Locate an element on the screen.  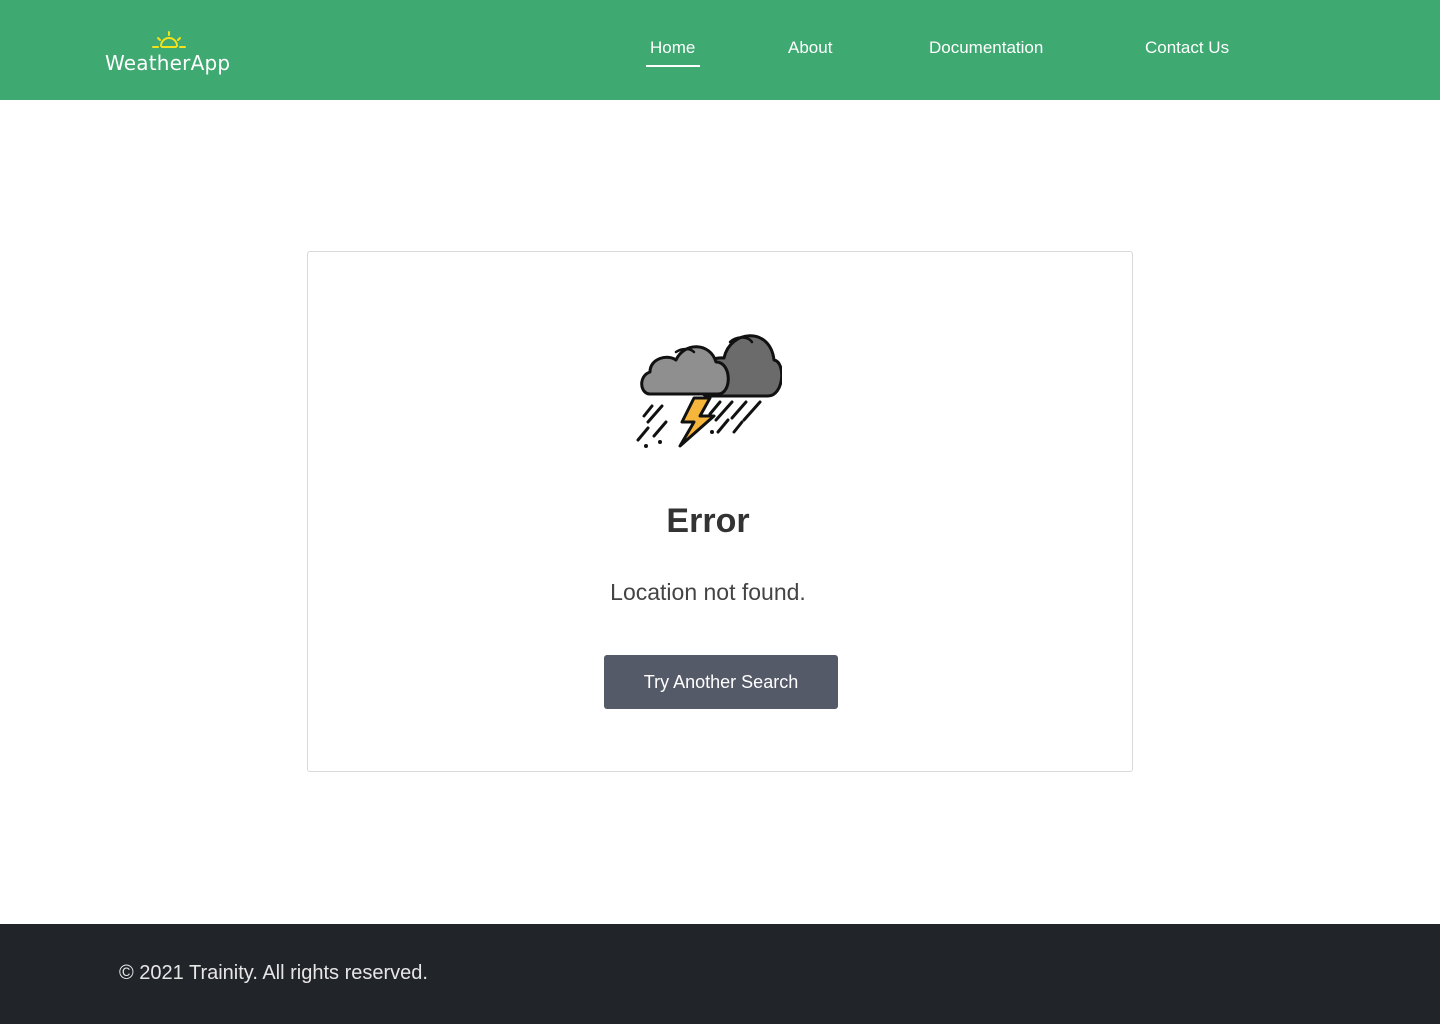
thunderstorm-icon is located at coordinates (709, 391).